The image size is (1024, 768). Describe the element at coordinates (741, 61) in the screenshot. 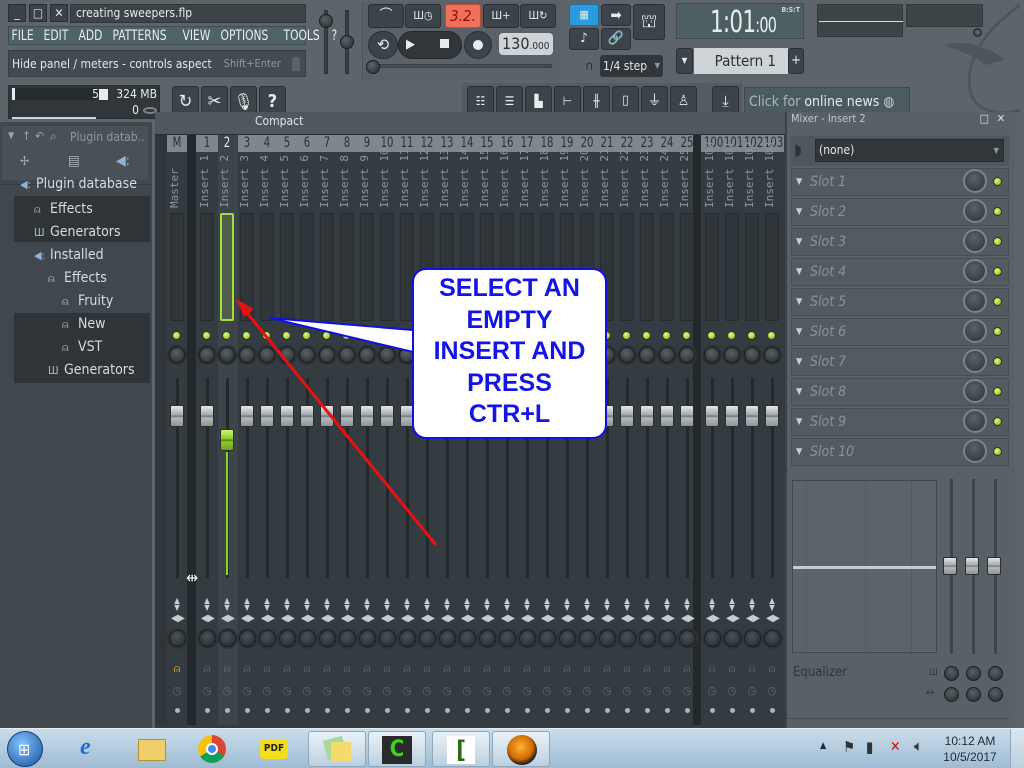

I see `pattern-selector: Pattern 1` at that location.